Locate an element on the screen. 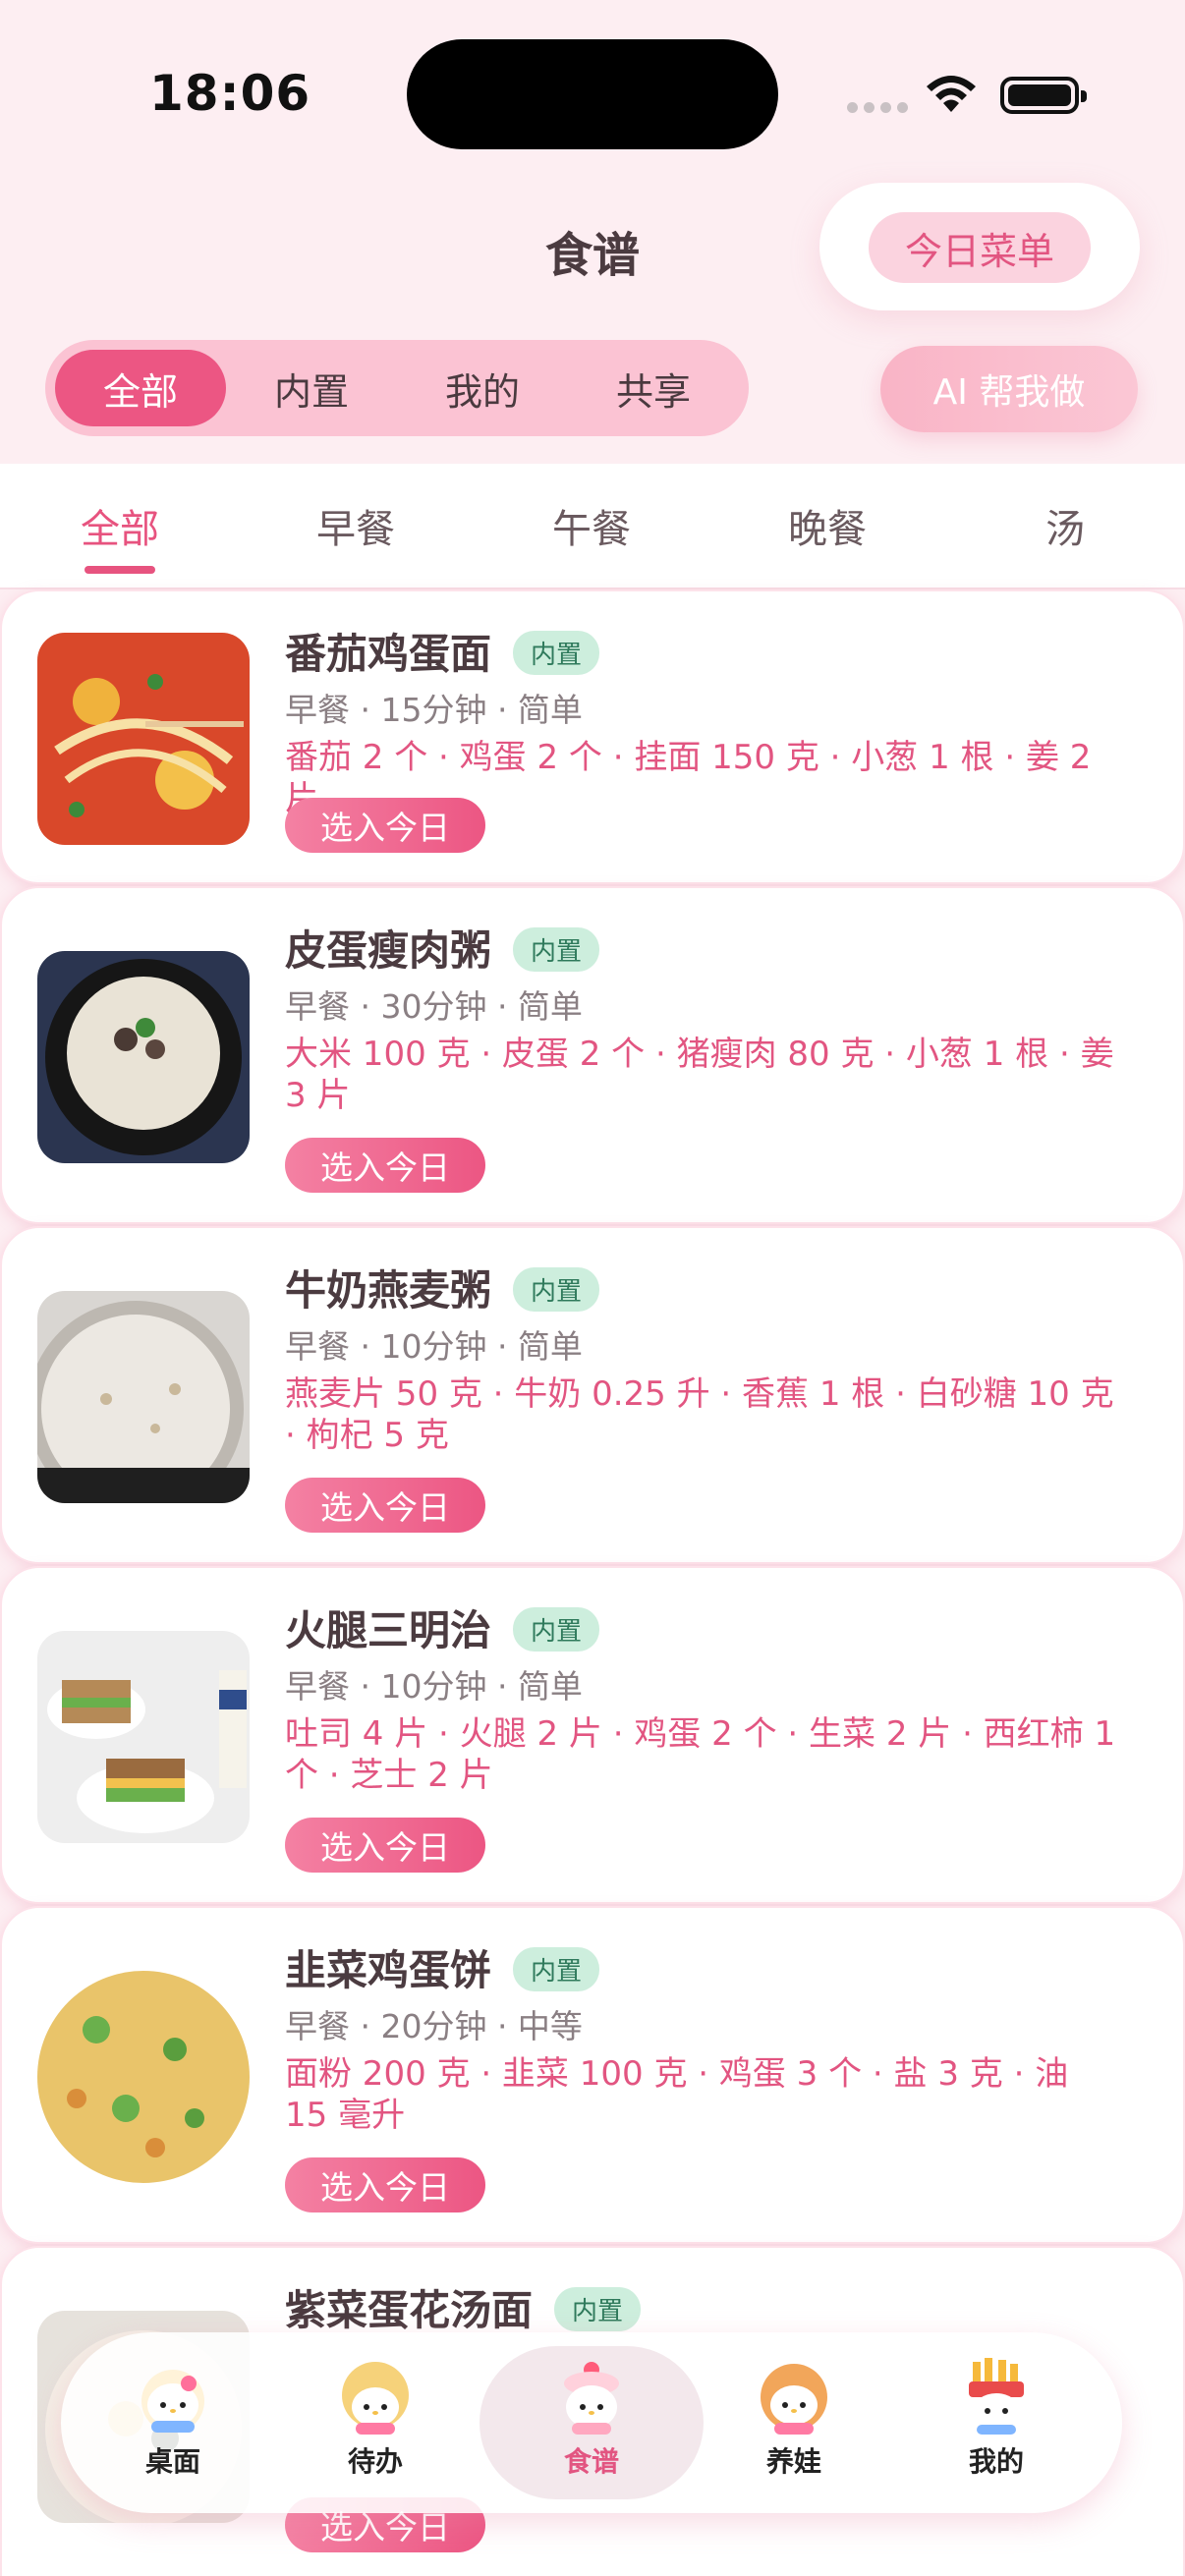 Image resolution: width=1185 pixels, height=2576 pixels. category-tab-lunch: 午餐 is located at coordinates (592, 525).